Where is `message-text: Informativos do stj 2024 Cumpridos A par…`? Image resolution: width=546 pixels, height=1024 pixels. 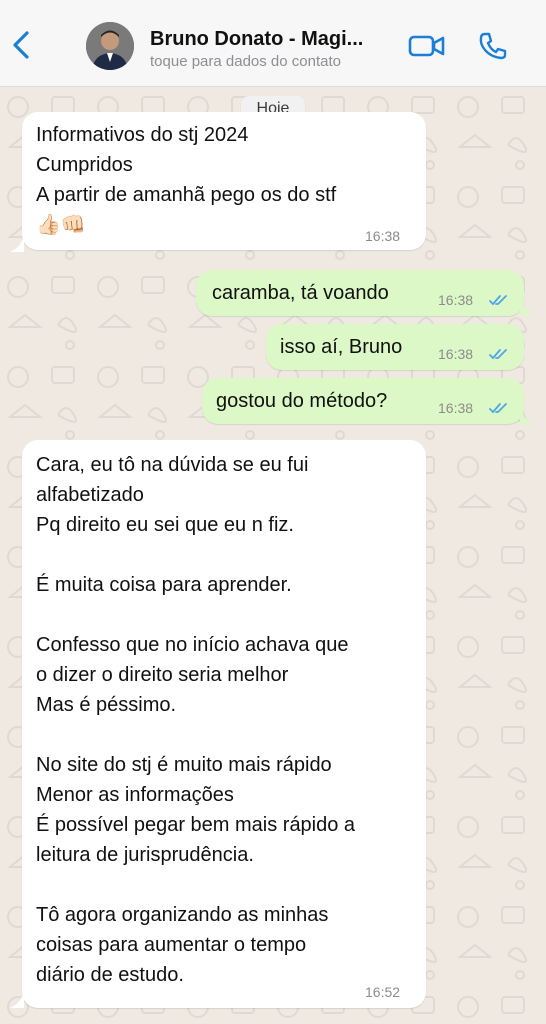 message-text: Informativos do stj 2024 Cumpridos A par… is located at coordinates (186, 180).